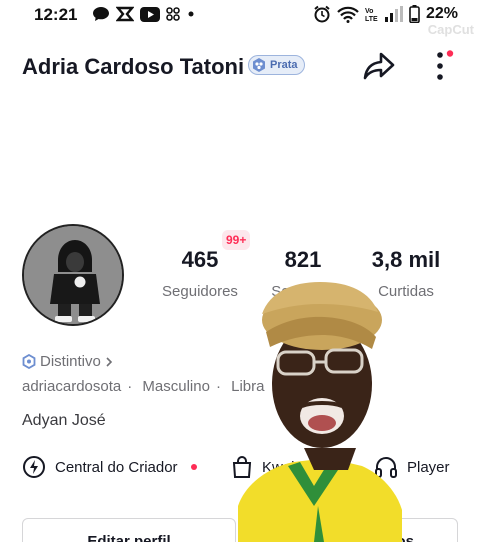  What do you see at coordinates (191, 14) in the screenshot?
I see `dot-icon` at bounding box center [191, 14].